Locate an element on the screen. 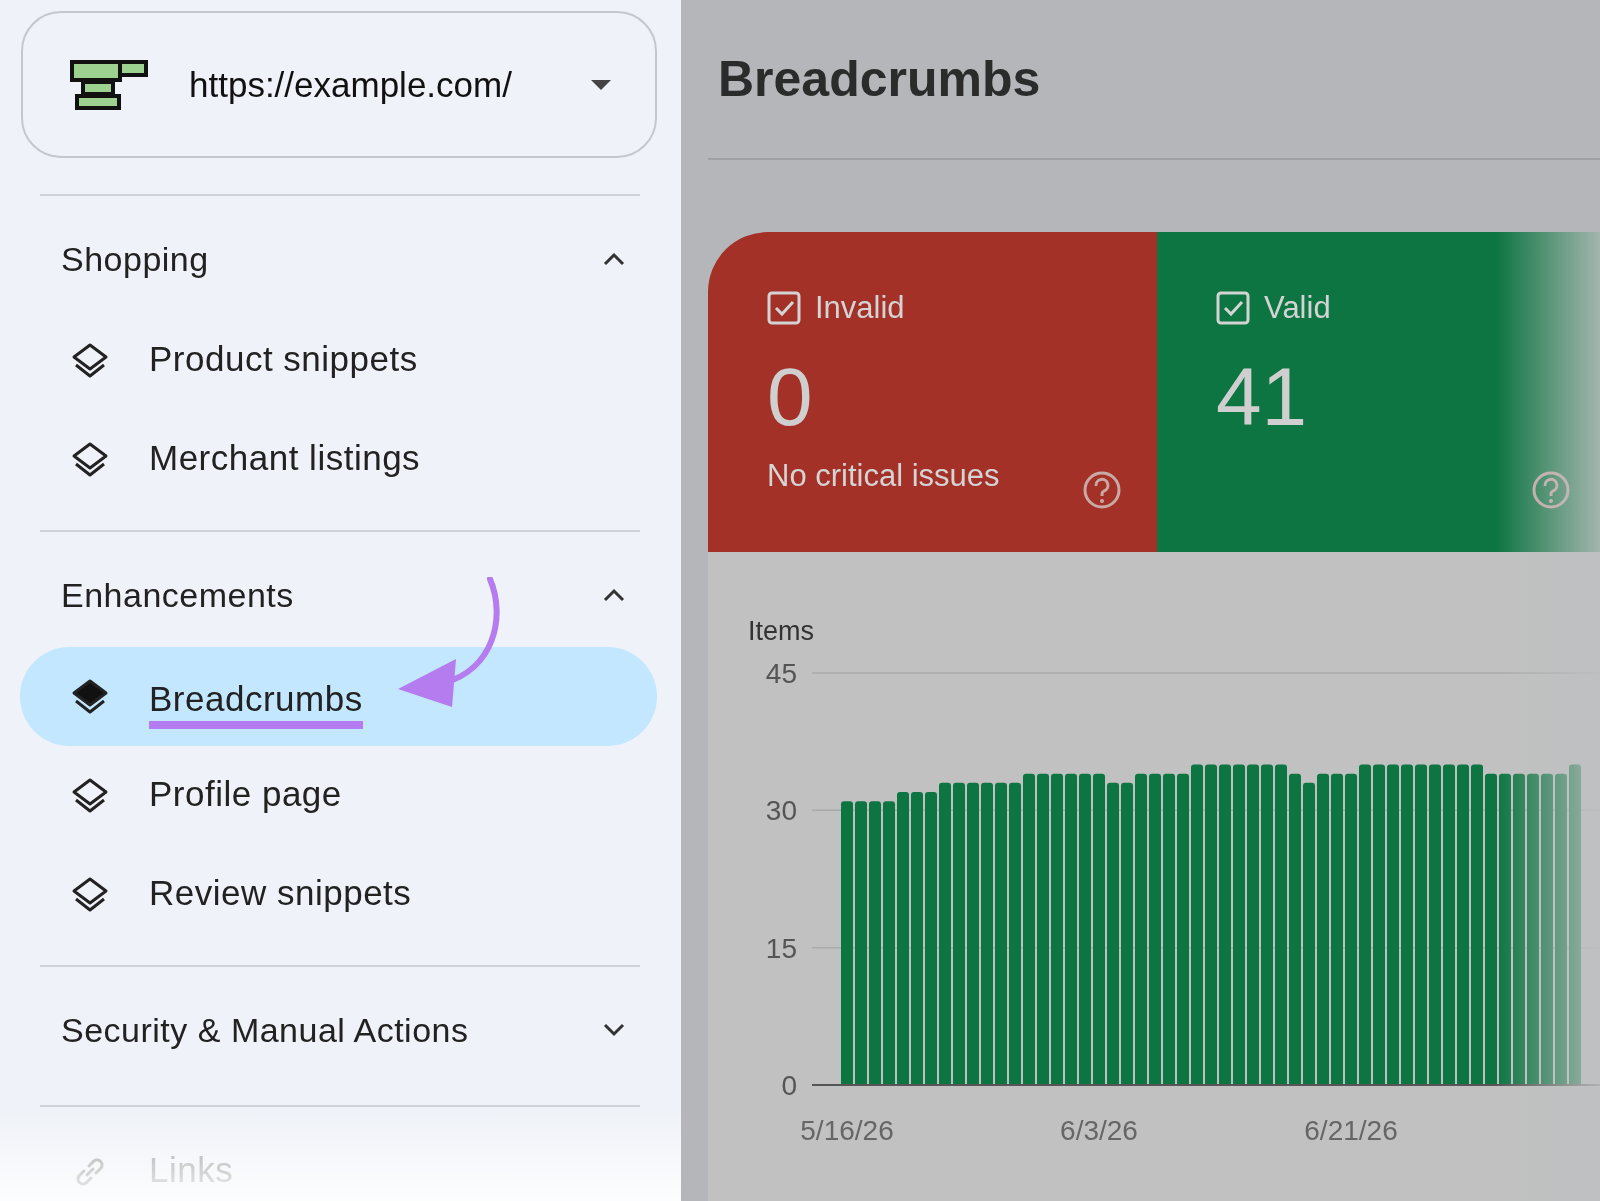 This screenshot has height=1201, width=1600. y-tick-label: 0 is located at coordinates (789, 1085).